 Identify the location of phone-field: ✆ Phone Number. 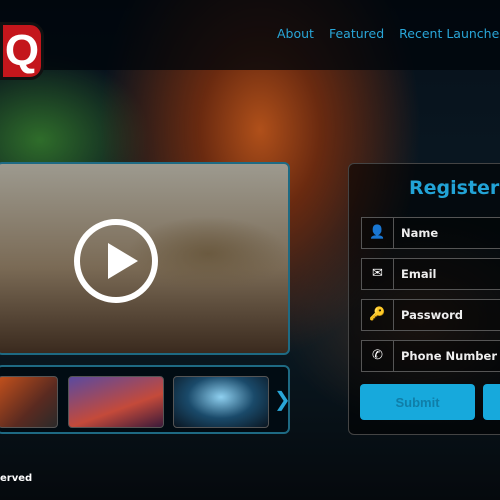
(430, 356).